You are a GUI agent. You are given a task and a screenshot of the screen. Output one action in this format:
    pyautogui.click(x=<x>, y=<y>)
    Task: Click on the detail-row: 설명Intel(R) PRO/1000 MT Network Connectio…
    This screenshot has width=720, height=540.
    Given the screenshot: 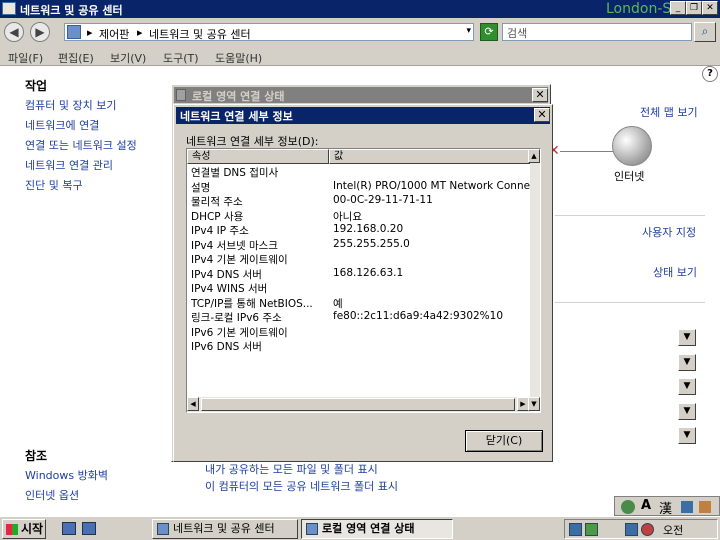 What is the action you would take?
    pyautogui.click(x=358, y=186)
    